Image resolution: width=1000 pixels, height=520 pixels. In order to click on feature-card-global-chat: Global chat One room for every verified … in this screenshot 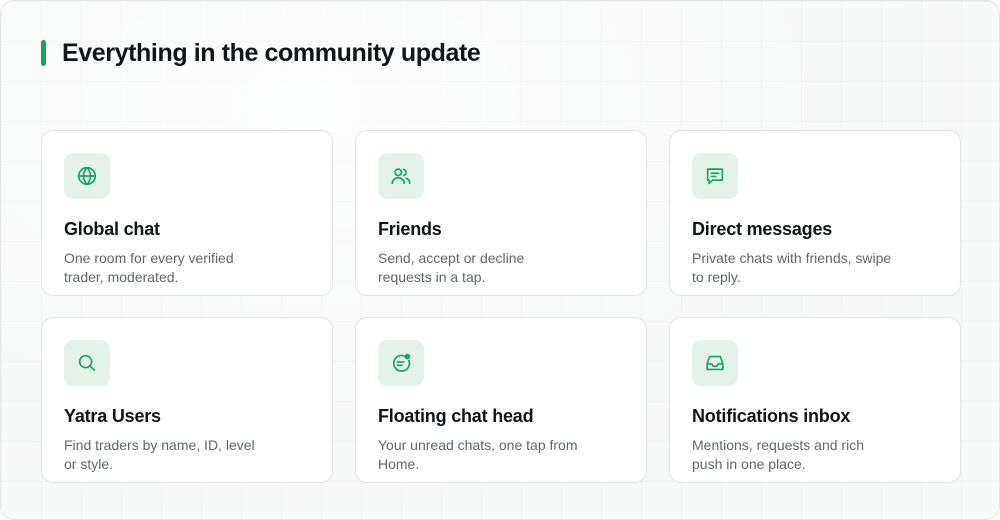, I will do `click(187, 213)`.